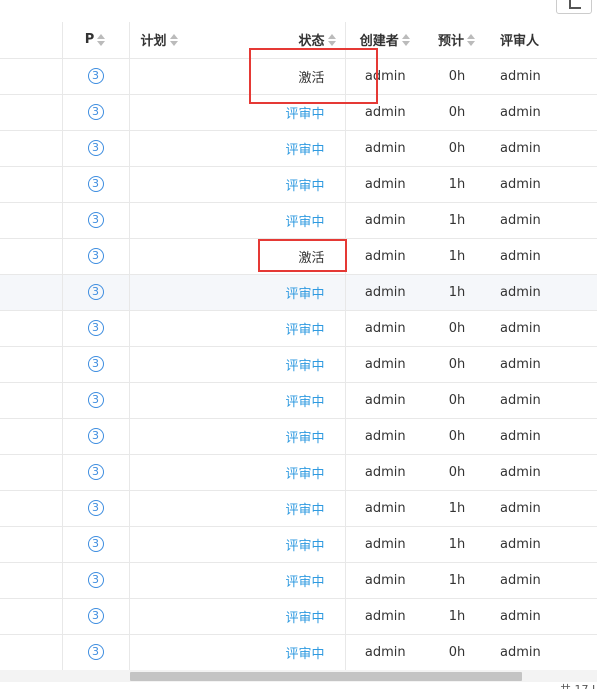 This screenshot has width=597, height=689. I want to click on estimate-cell: 1h, so click(457, 256).